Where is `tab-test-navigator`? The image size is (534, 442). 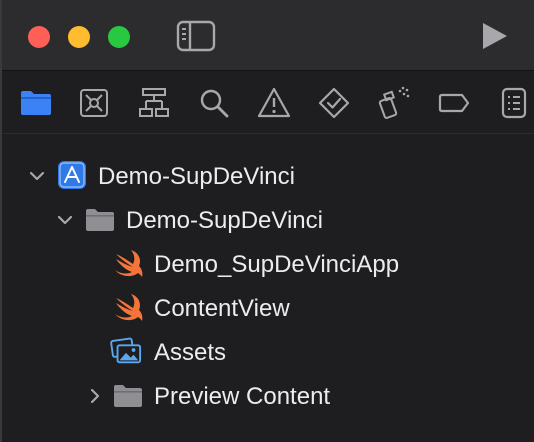 tab-test-navigator is located at coordinates (334, 103).